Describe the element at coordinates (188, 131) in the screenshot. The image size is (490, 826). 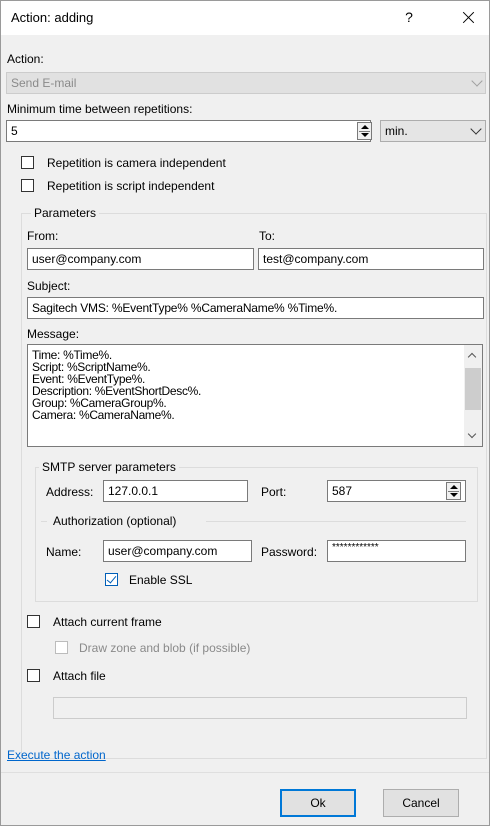
I see `repetition-input: 5` at that location.